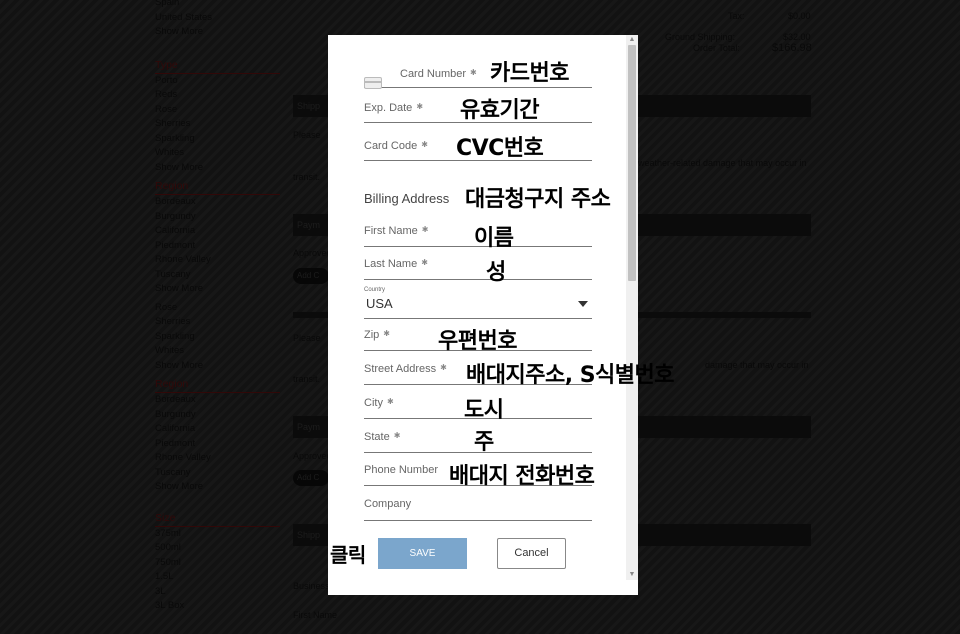 Image resolution: width=960 pixels, height=634 pixels. What do you see at coordinates (522, 476) in the screenshot?
I see `annotation-phone: 배대지 전화번호` at bounding box center [522, 476].